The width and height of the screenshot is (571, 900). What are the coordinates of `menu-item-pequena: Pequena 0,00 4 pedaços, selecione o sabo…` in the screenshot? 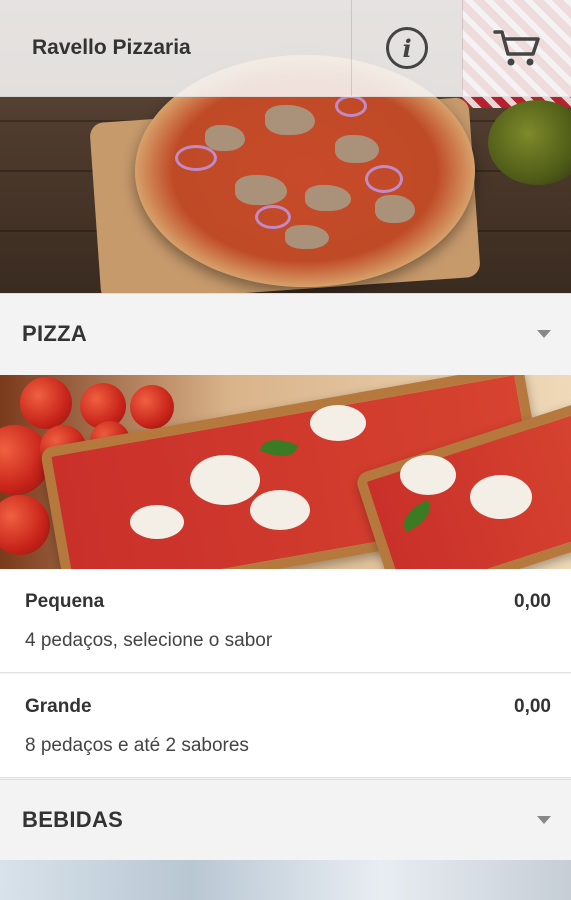 It's located at (285, 621).